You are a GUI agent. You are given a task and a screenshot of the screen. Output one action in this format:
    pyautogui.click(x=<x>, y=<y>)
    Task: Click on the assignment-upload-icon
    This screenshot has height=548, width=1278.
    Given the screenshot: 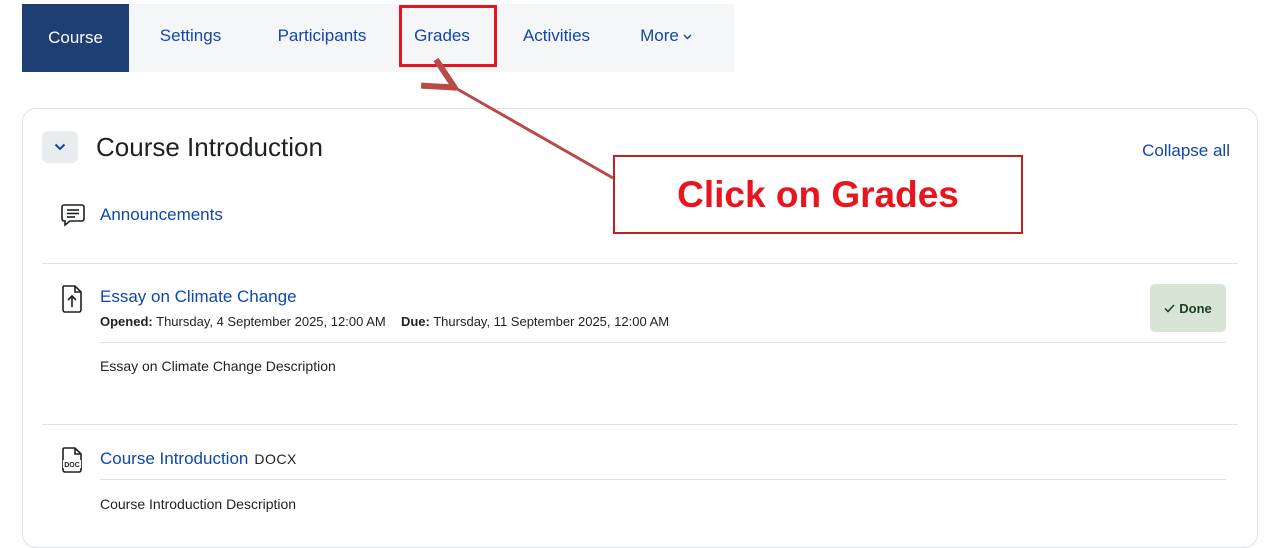 What is the action you would take?
    pyautogui.click(x=72, y=301)
    